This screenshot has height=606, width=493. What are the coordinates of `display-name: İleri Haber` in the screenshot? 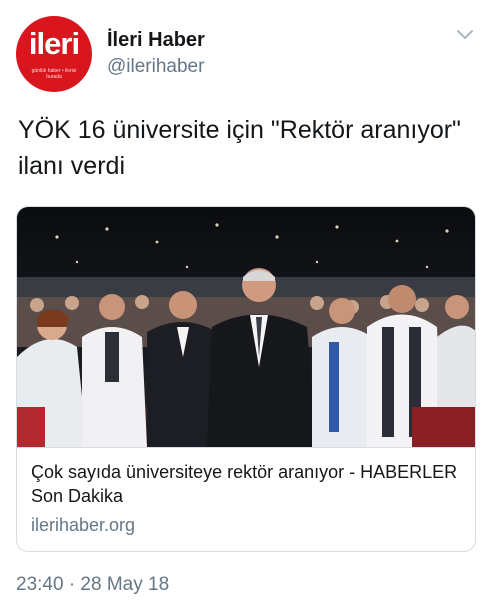 It's located at (156, 40).